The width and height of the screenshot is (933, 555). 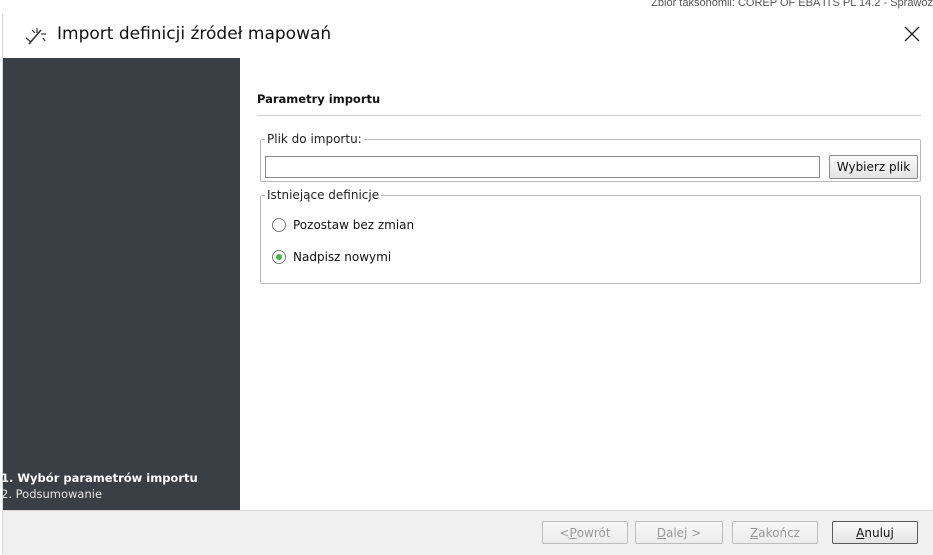 I want to click on radio-overwrite, so click(x=279, y=257).